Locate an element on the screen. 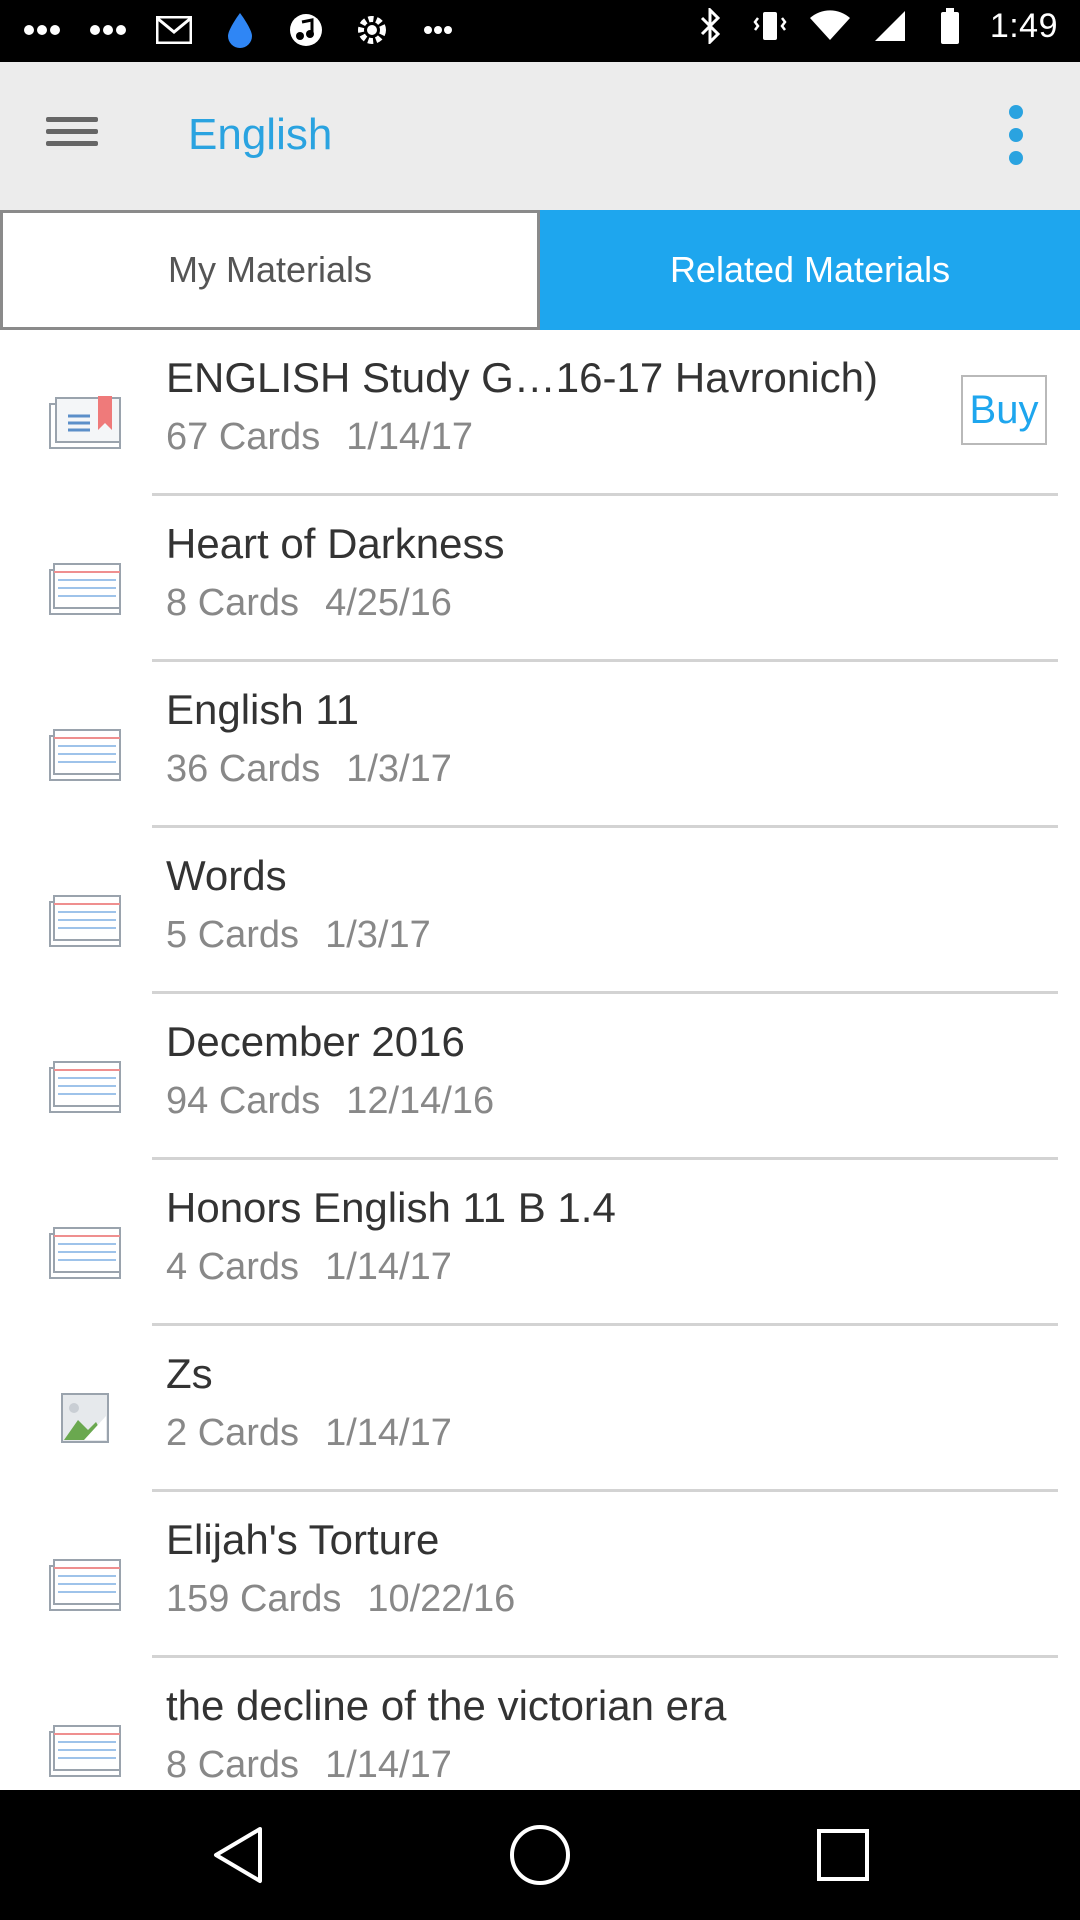  list-item-meta: 5 Cards 1/3/17 is located at coordinates (298, 935).